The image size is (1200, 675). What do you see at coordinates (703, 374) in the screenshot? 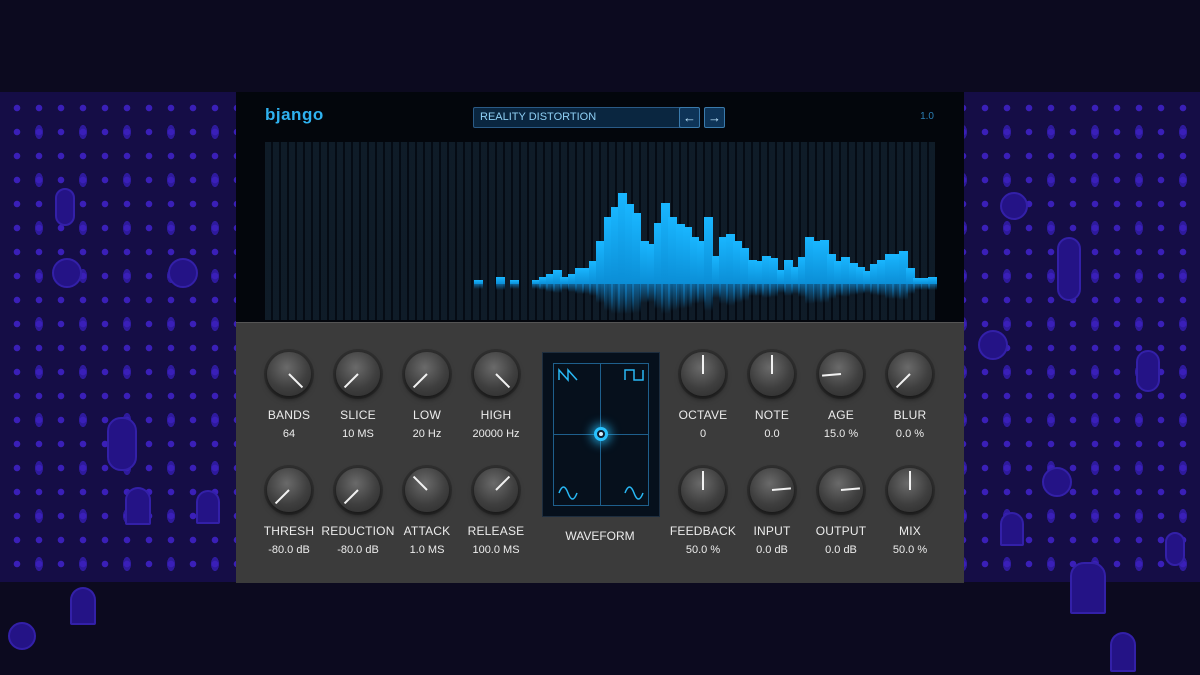
I see `octave-knob` at bounding box center [703, 374].